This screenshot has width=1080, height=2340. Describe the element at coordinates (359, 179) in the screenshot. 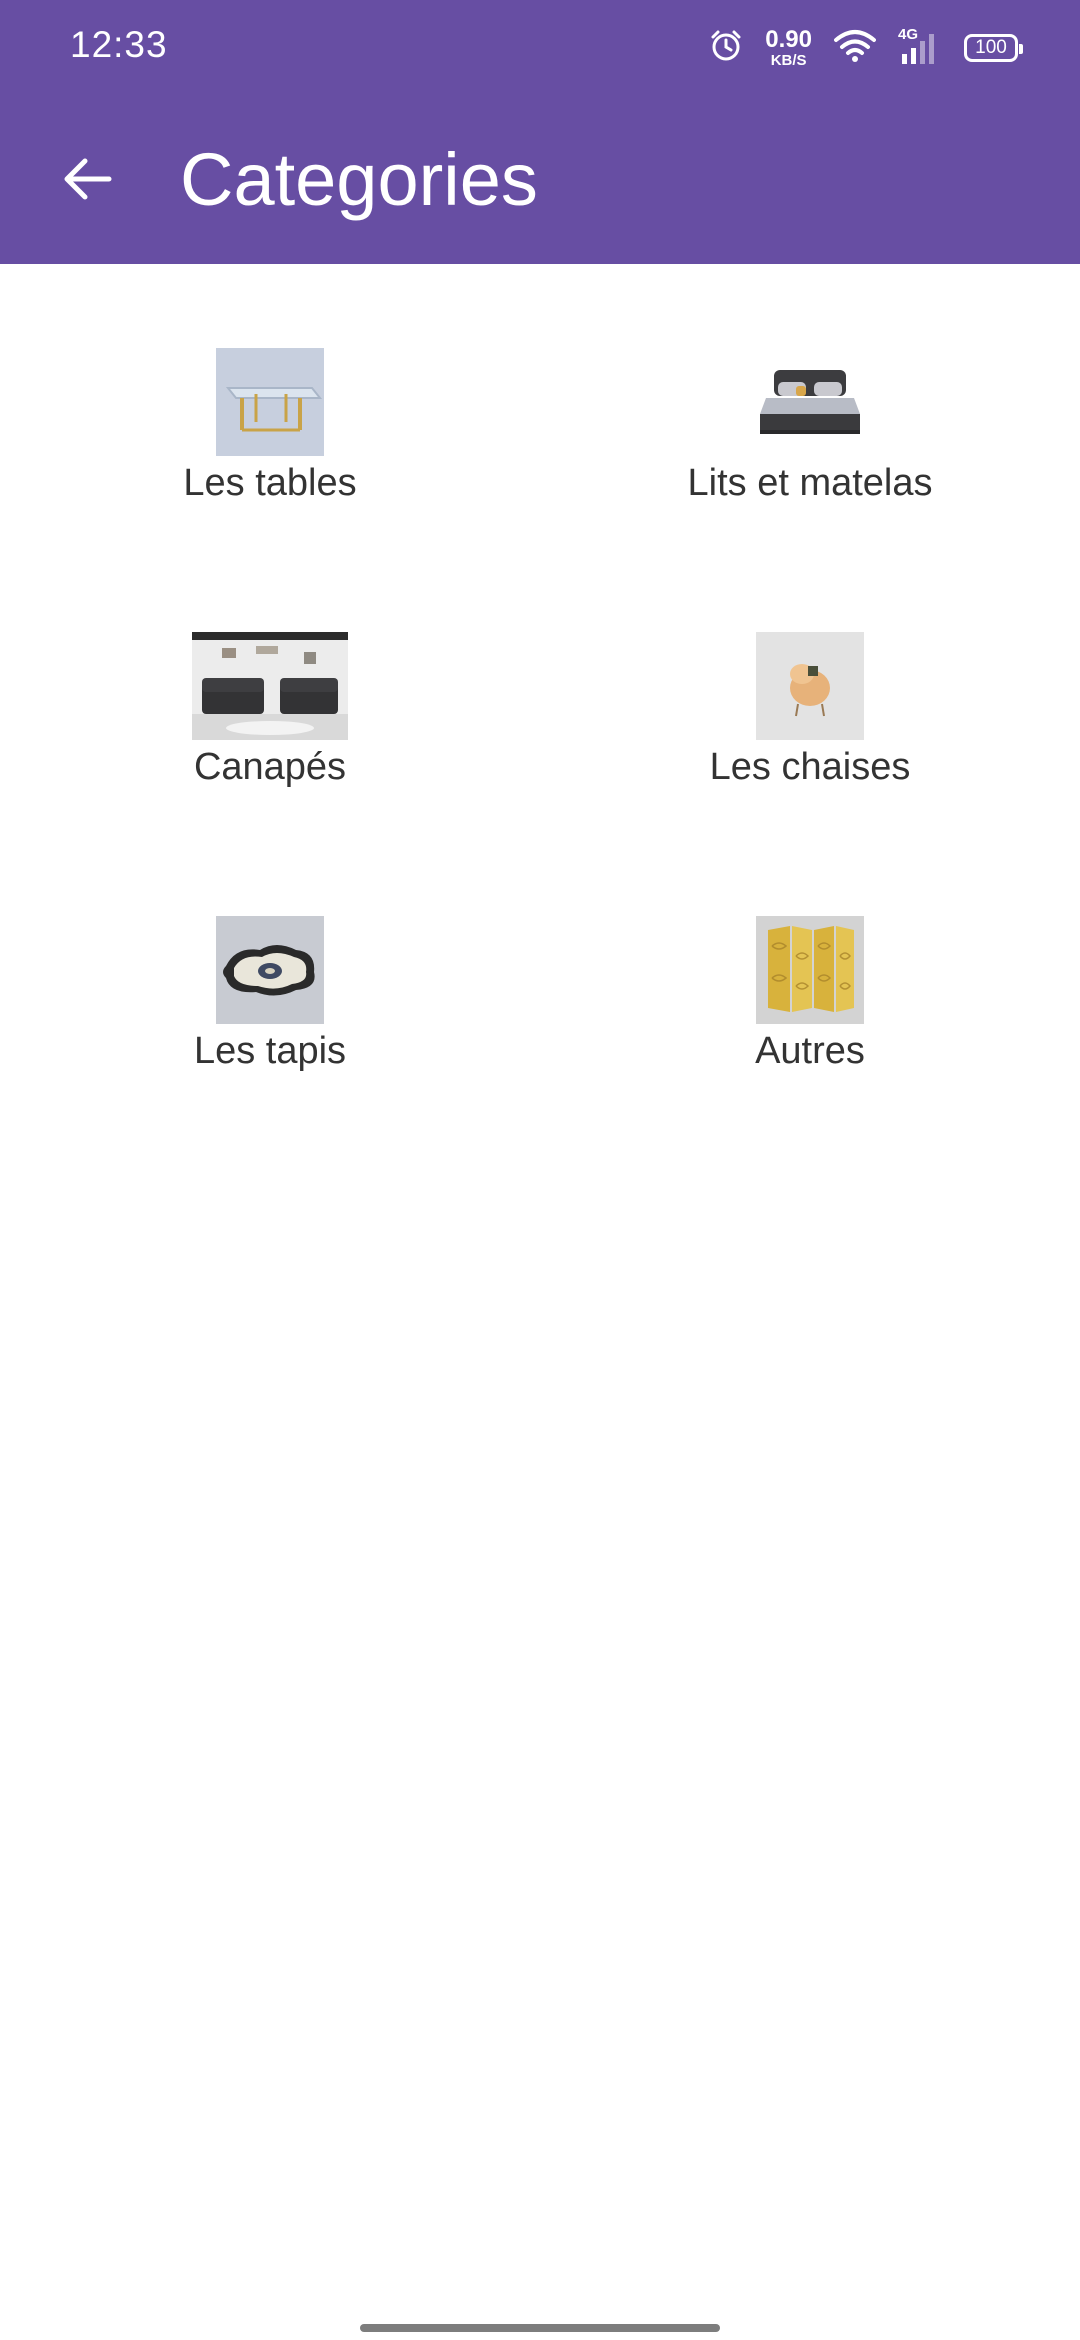

I see `page-title: Categories` at that location.